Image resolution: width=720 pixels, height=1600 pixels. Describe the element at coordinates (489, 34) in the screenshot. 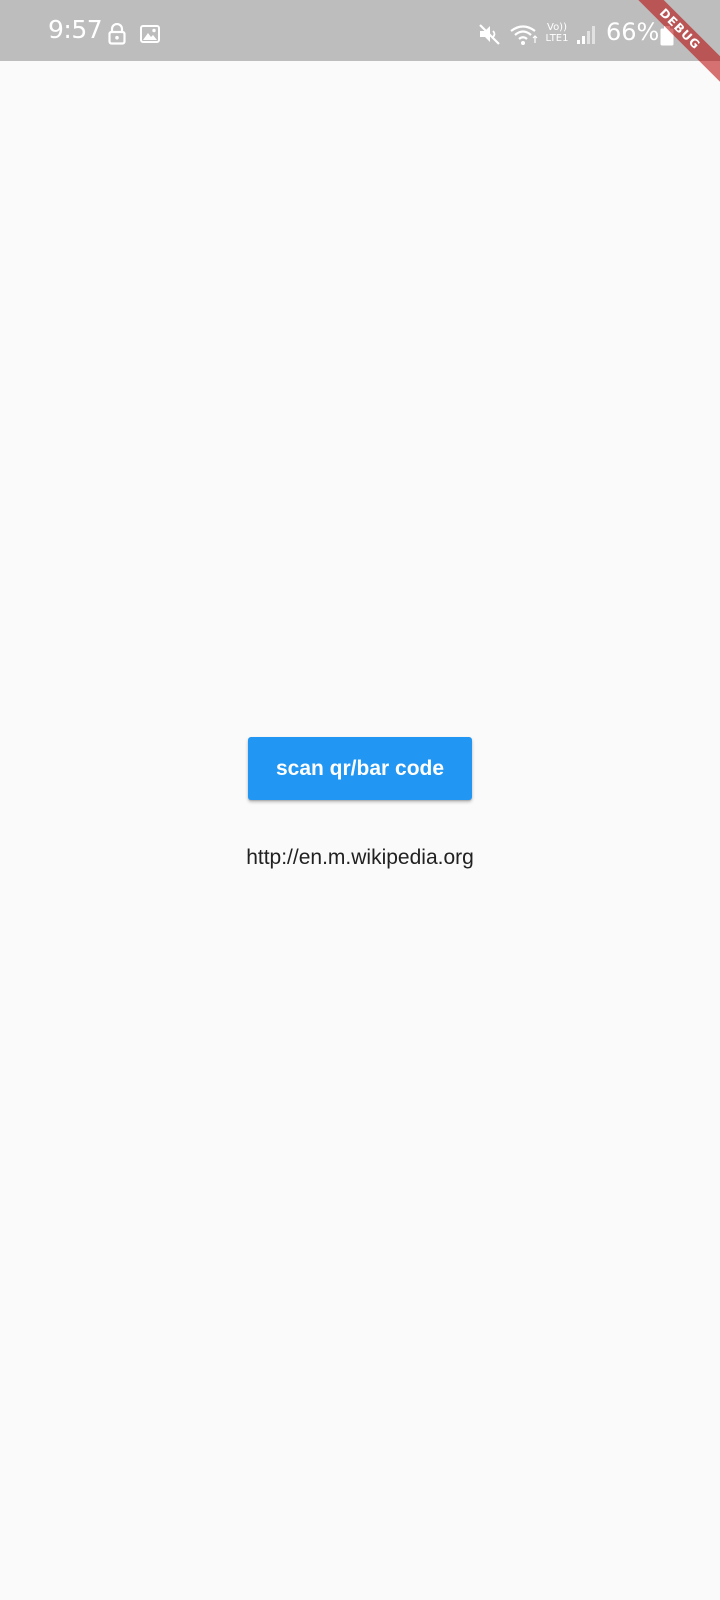

I see `mute-icon` at that location.